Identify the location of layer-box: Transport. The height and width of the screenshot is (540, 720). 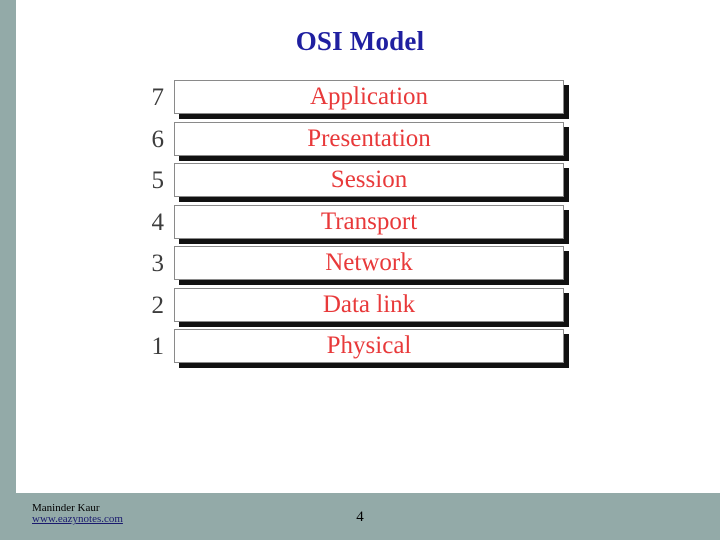
(369, 221).